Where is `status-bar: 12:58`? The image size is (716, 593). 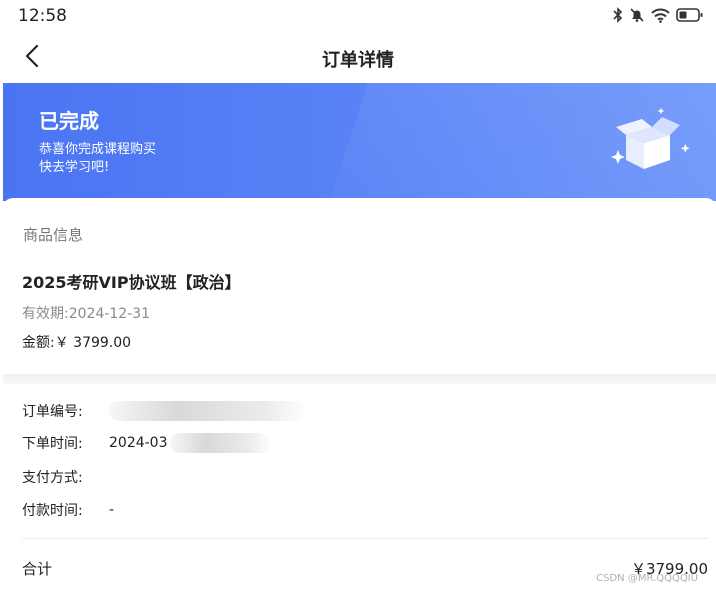 status-bar: 12:58 is located at coordinates (358, 16).